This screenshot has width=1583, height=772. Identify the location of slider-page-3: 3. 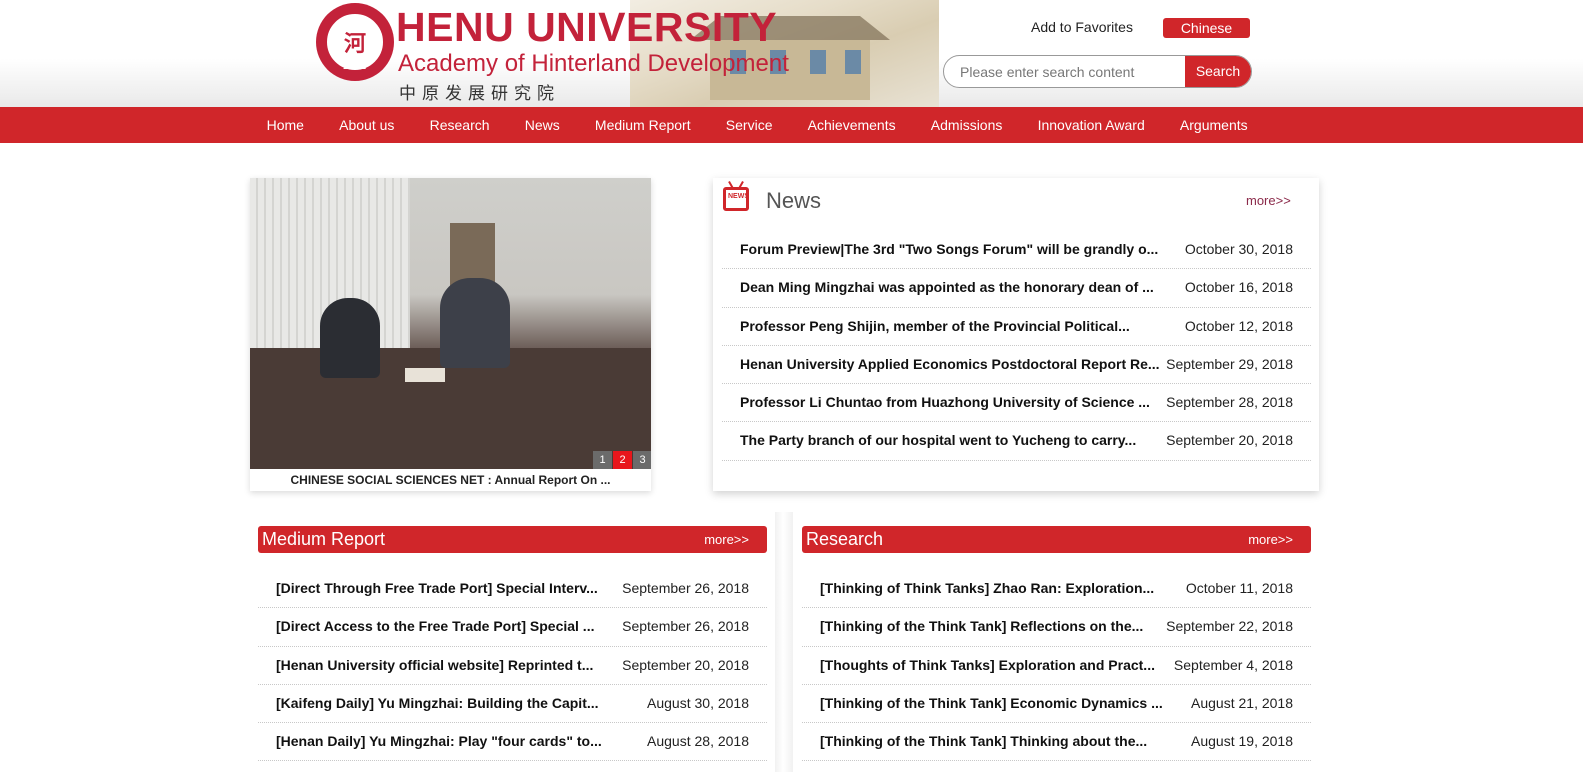
(642, 460).